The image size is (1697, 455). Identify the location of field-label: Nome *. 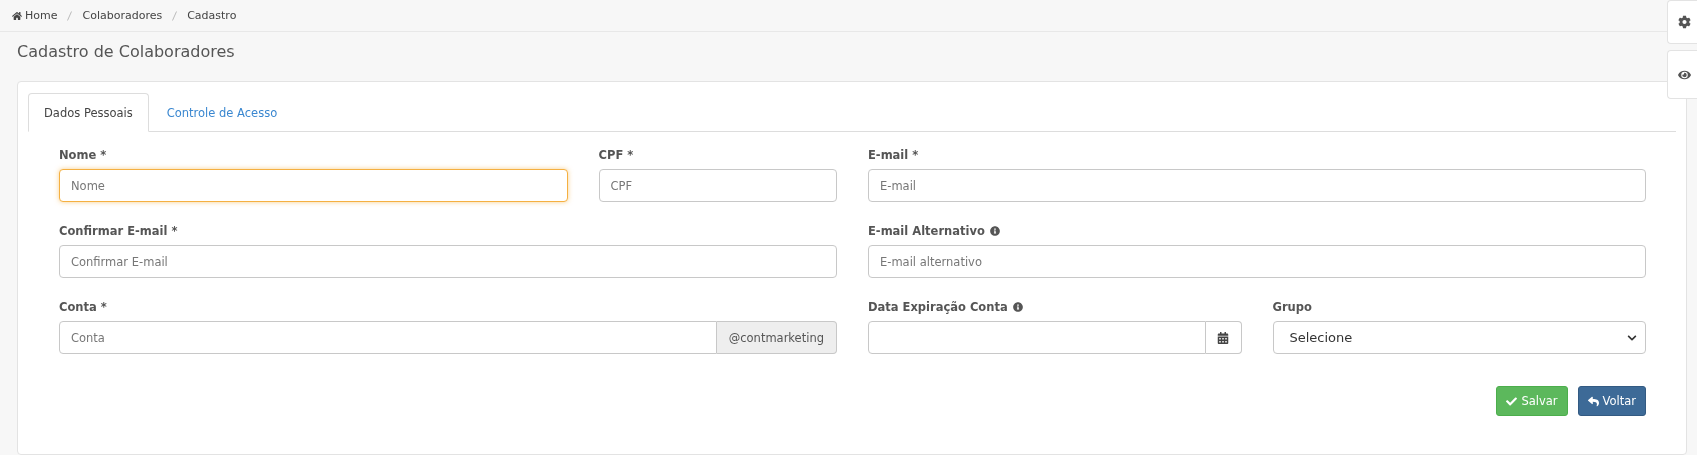
(83, 155).